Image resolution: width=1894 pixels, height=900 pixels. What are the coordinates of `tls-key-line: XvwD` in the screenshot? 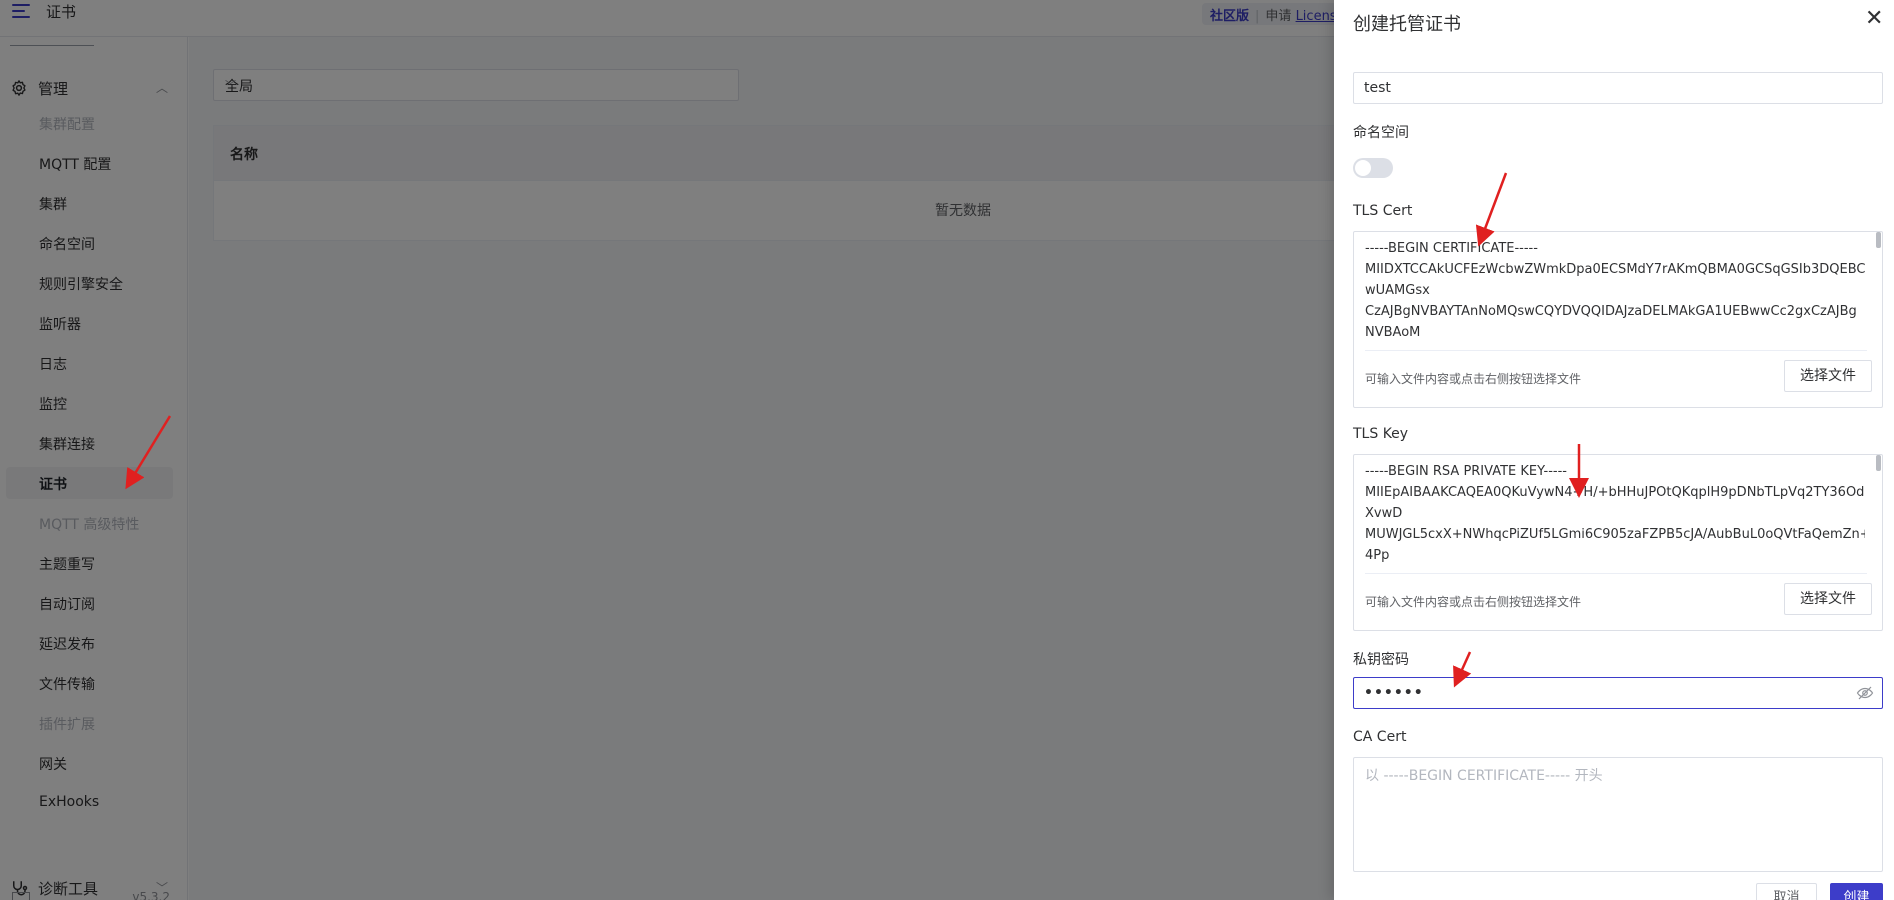 It's located at (1384, 513).